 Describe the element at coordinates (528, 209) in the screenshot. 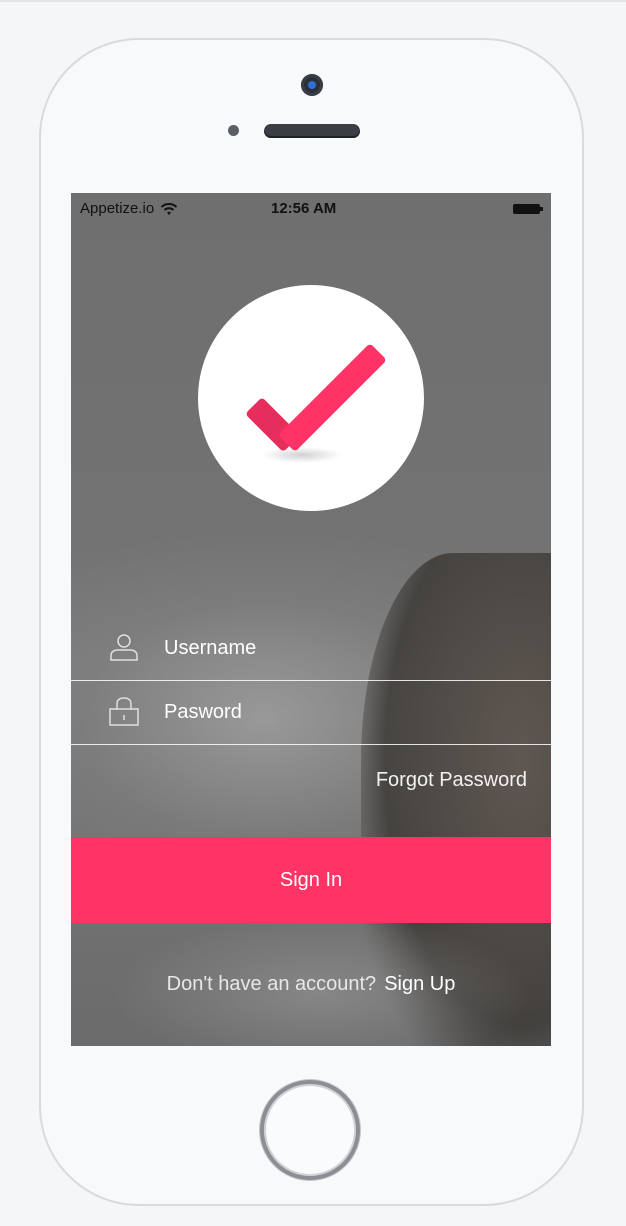

I see `battery-icon` at that location.